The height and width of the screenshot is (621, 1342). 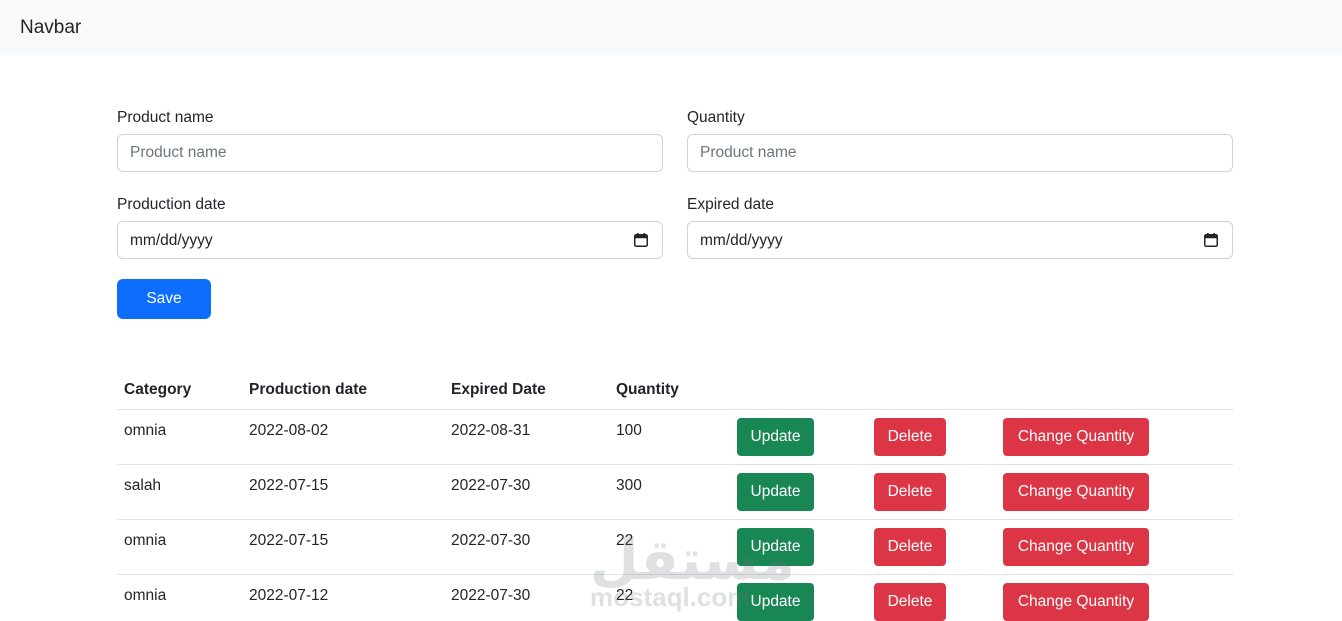 What do you see at coordinates (670, 597) in the screenshot?
I see `watermark-latin: mostaql.com` at bounding box center [670, 597].